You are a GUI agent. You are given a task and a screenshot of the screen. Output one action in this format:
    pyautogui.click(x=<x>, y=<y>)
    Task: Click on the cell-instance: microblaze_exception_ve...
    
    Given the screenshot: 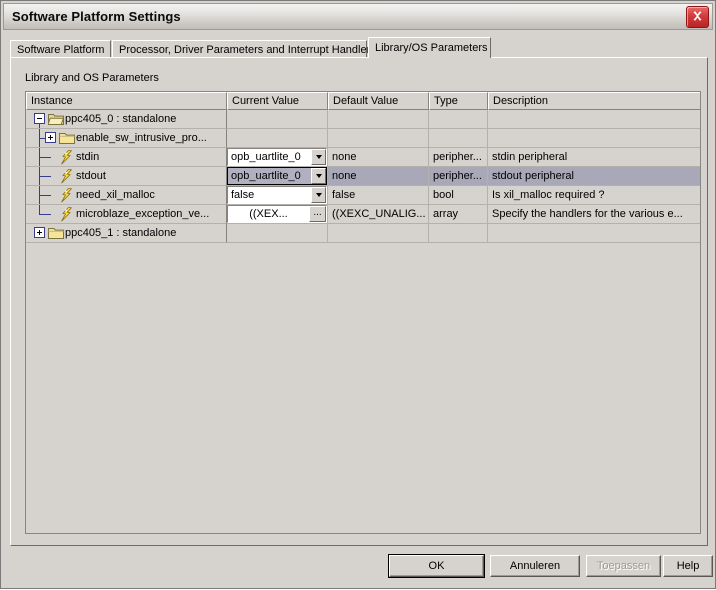 What is the action you would take?
    pyautogui.click(x=126, y=214)
    